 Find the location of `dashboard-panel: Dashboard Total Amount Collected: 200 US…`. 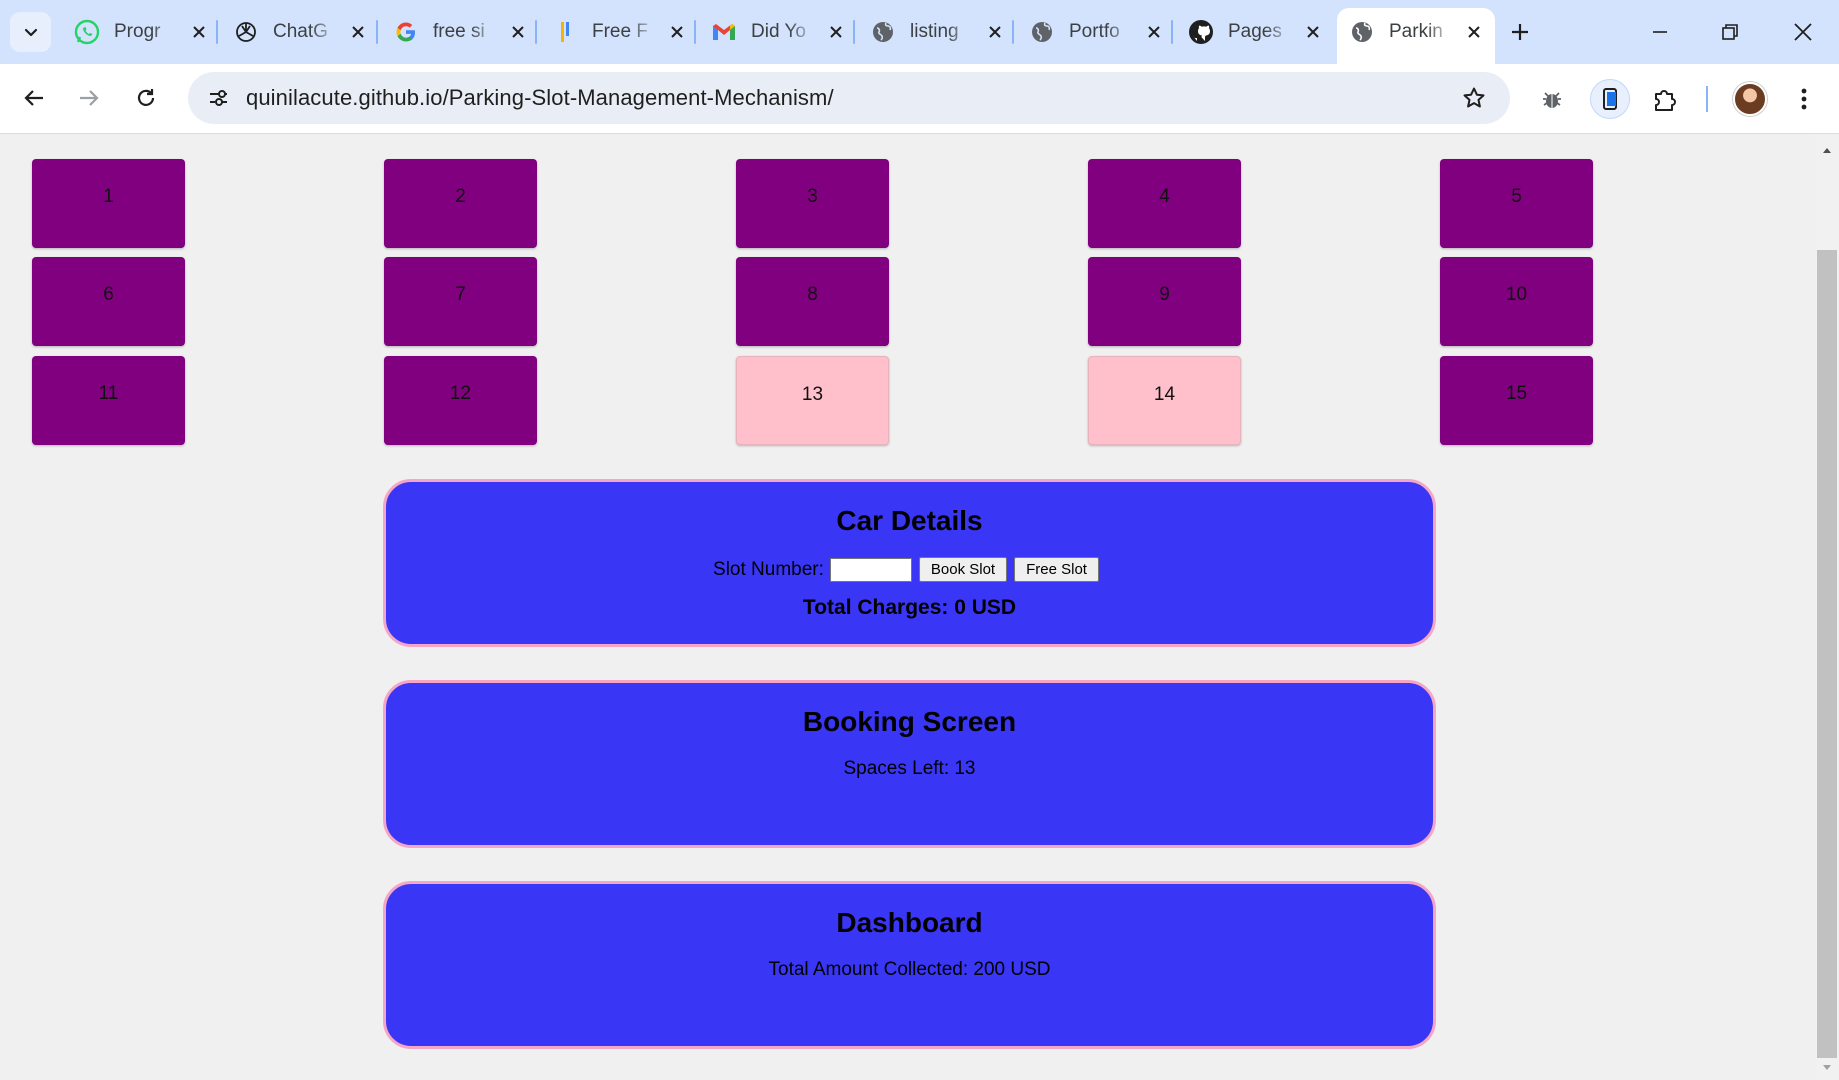

dashboard-panel: Dashboard Total Amount Collected: 200 US… is located at coordinates (909, 965).